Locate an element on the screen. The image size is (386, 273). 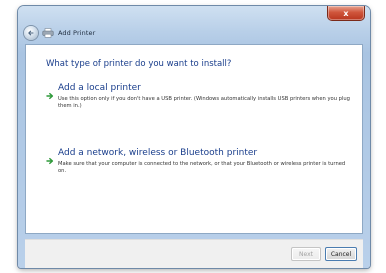
close-icon: x is located at coordinates (346, 13).